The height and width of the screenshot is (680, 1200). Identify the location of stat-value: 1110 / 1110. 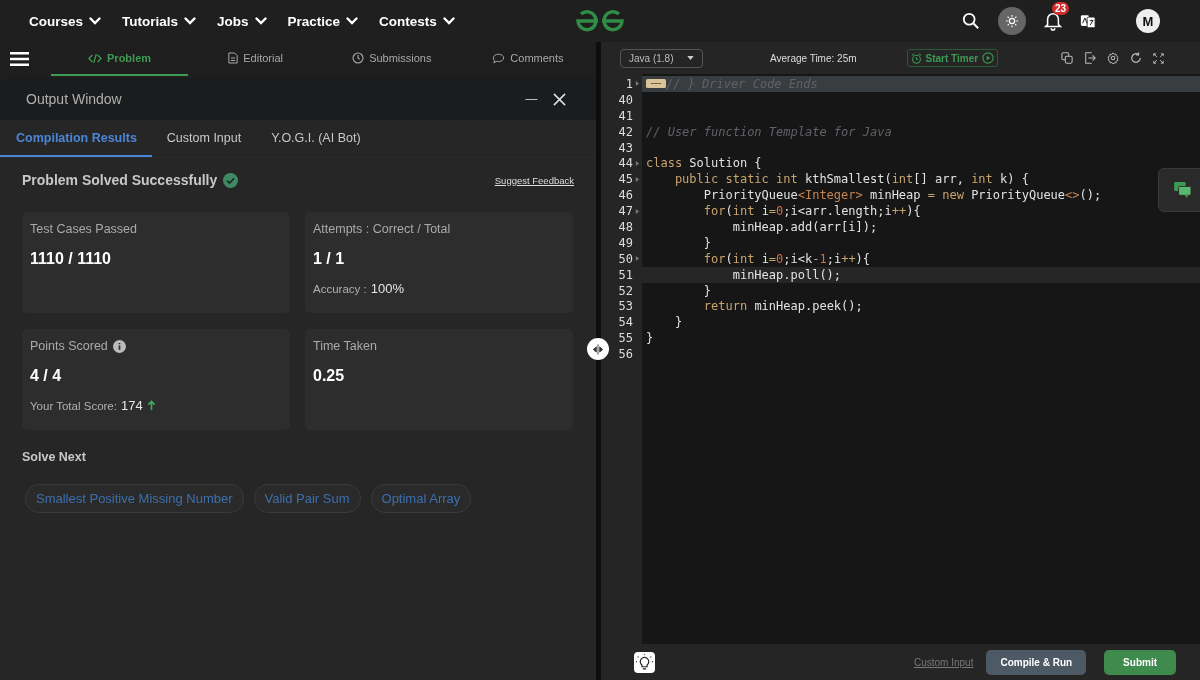
(71, 259).